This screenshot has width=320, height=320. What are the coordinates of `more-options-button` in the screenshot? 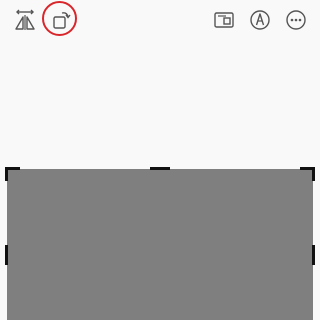 It's located at (296, 20).